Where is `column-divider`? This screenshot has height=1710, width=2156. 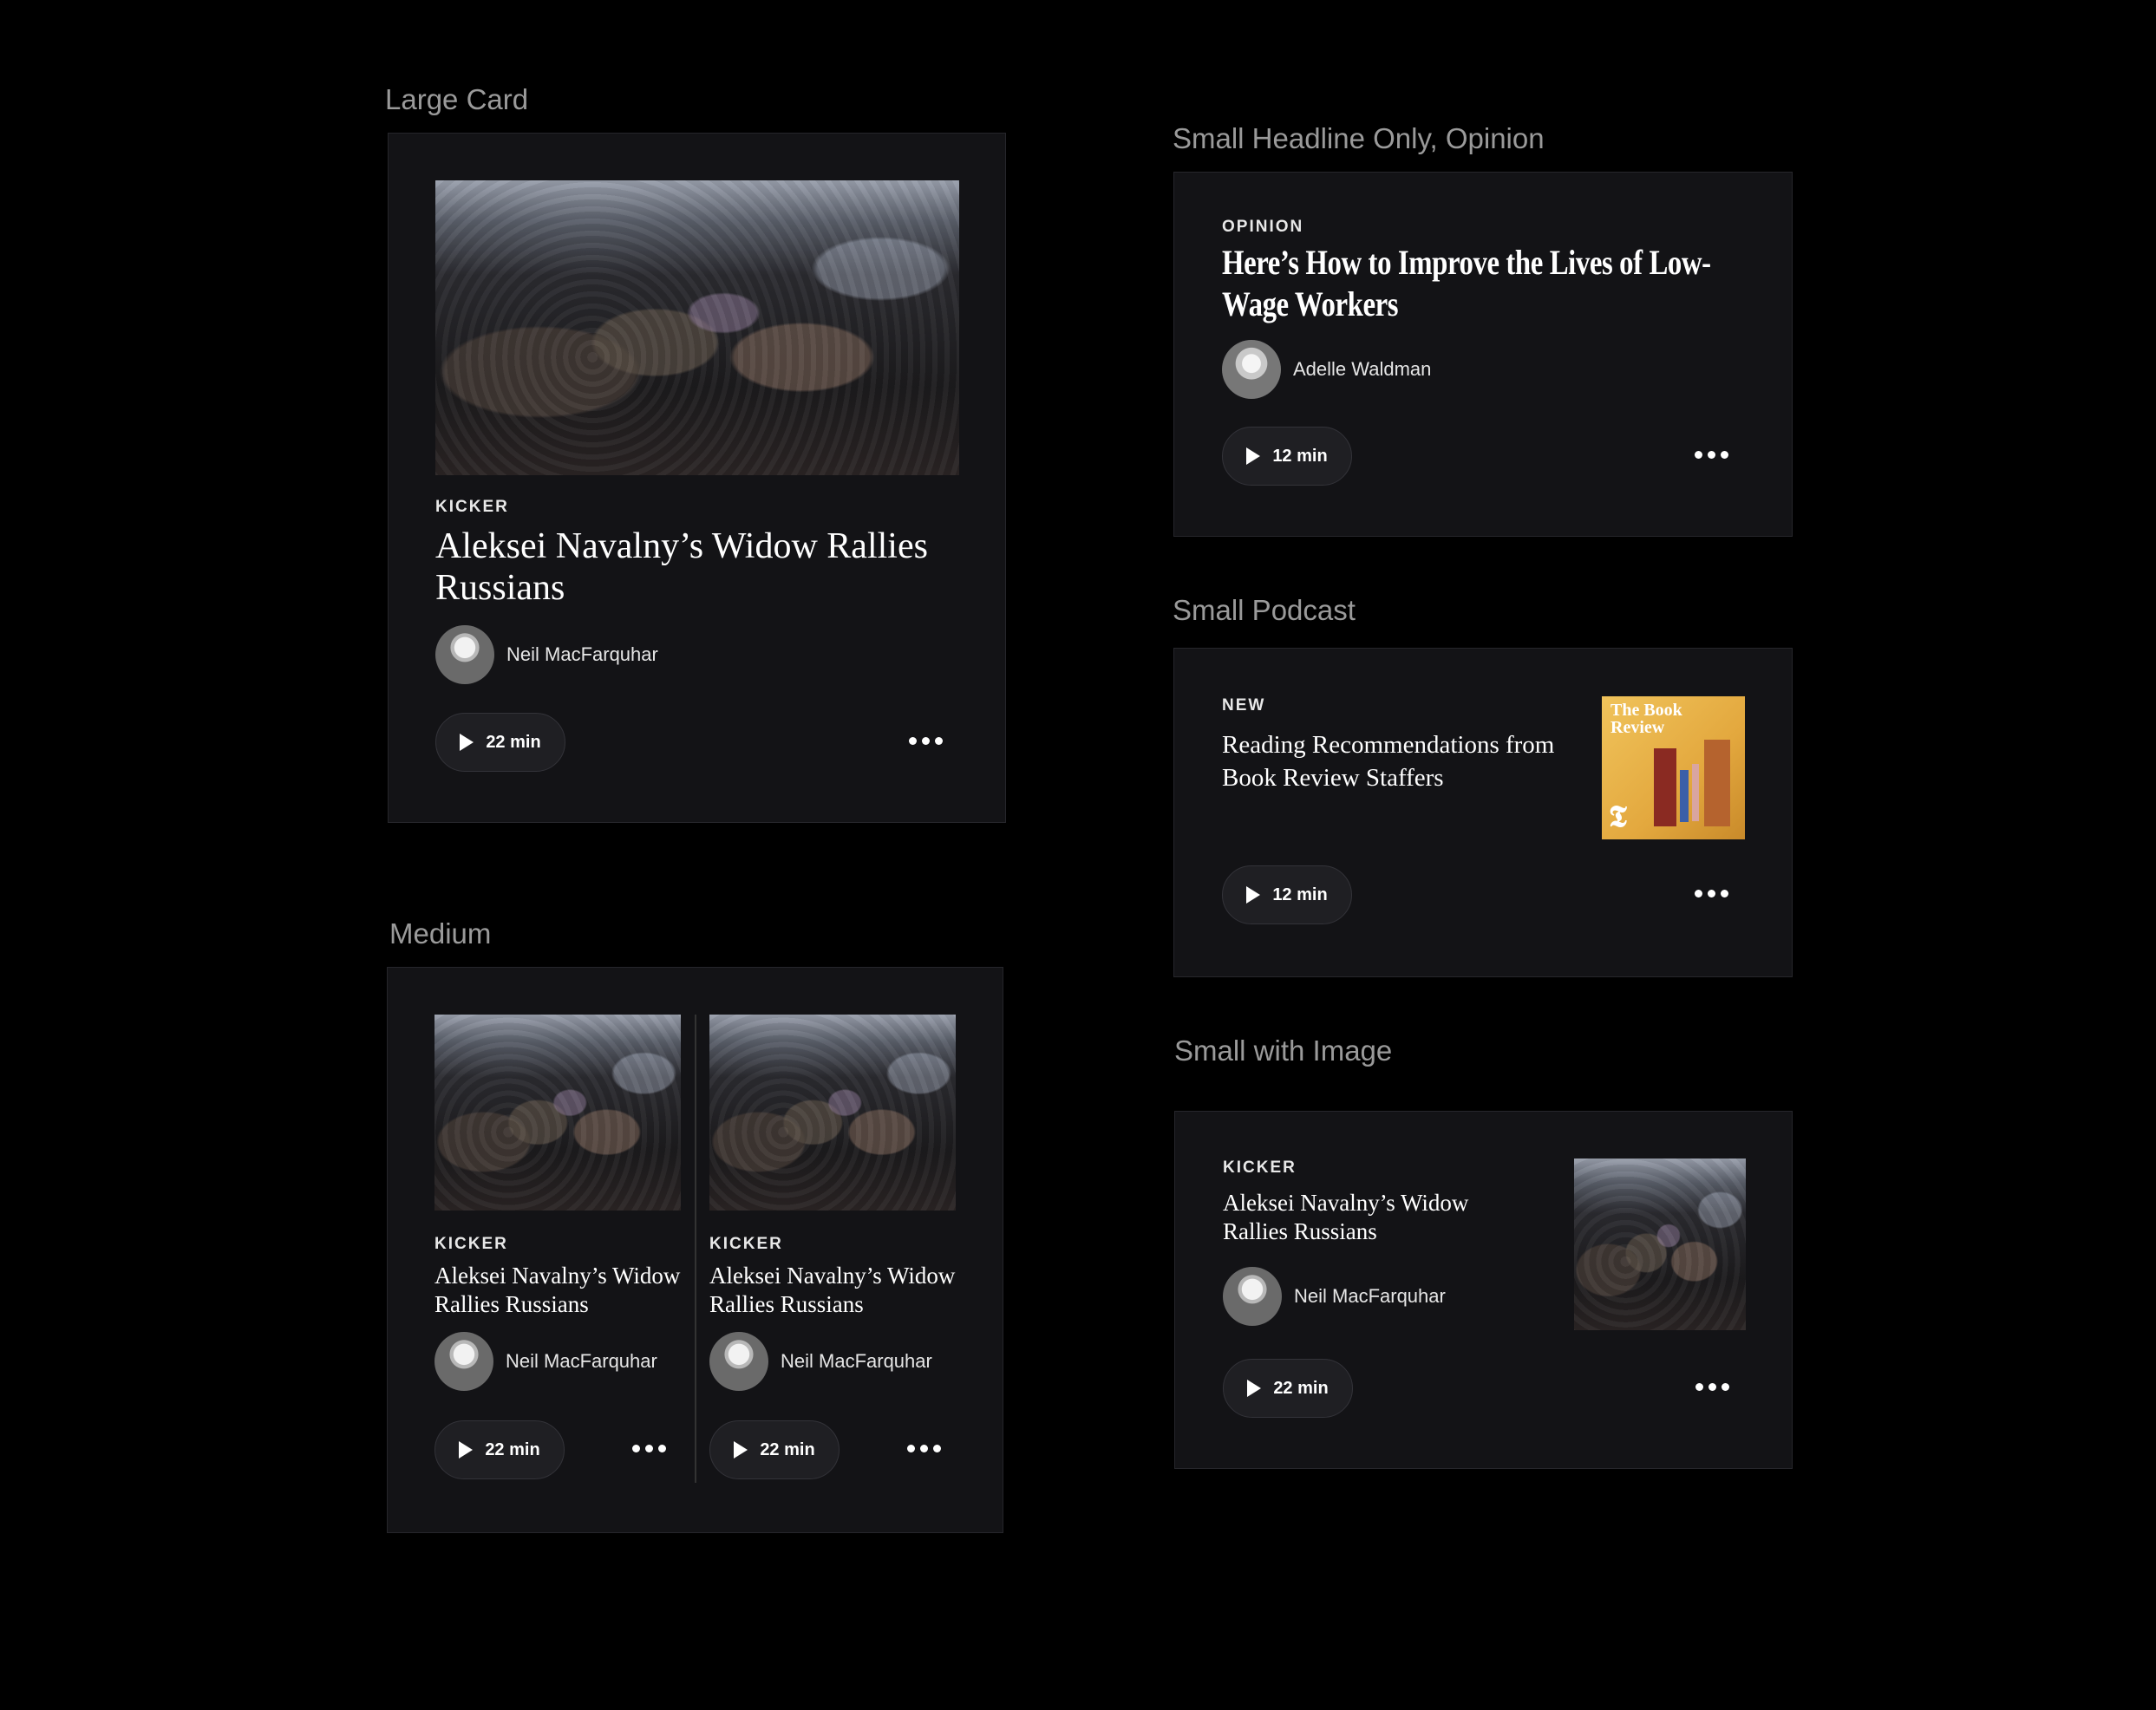
column-divider is located at coordinates (696, 1249).